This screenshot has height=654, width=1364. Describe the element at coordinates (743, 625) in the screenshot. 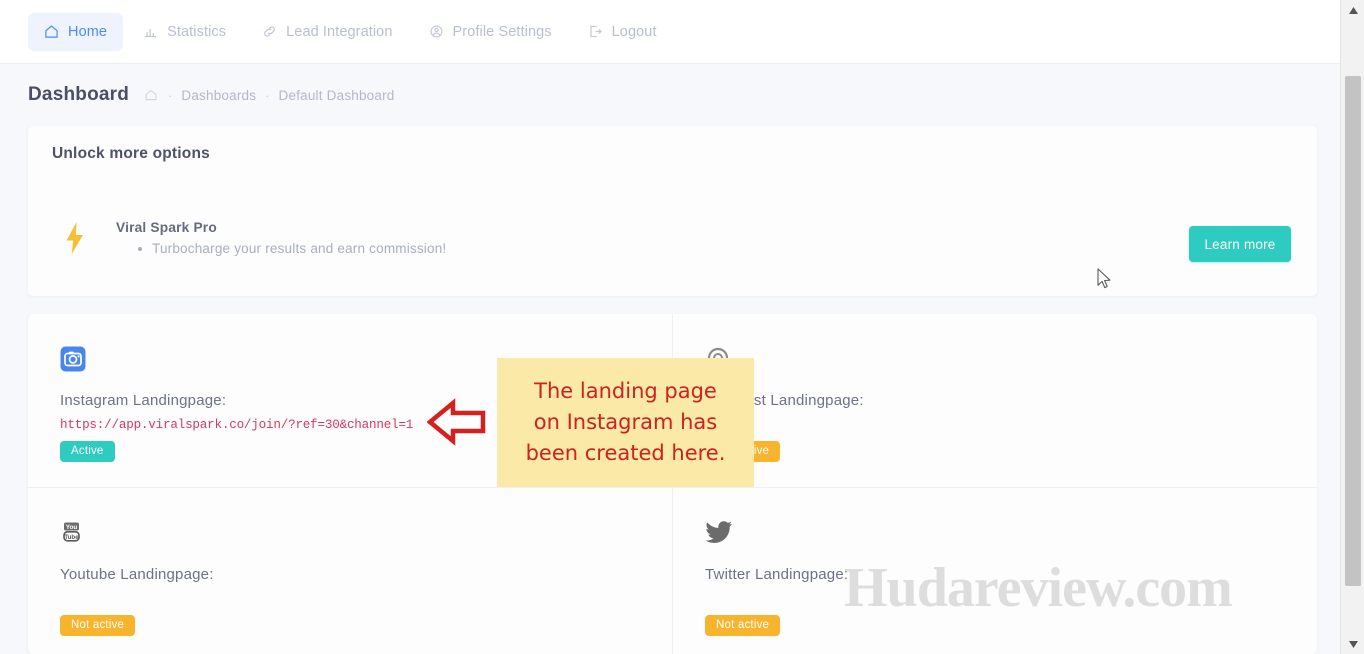

I see `status-badge-twitter: Not active` at that location.